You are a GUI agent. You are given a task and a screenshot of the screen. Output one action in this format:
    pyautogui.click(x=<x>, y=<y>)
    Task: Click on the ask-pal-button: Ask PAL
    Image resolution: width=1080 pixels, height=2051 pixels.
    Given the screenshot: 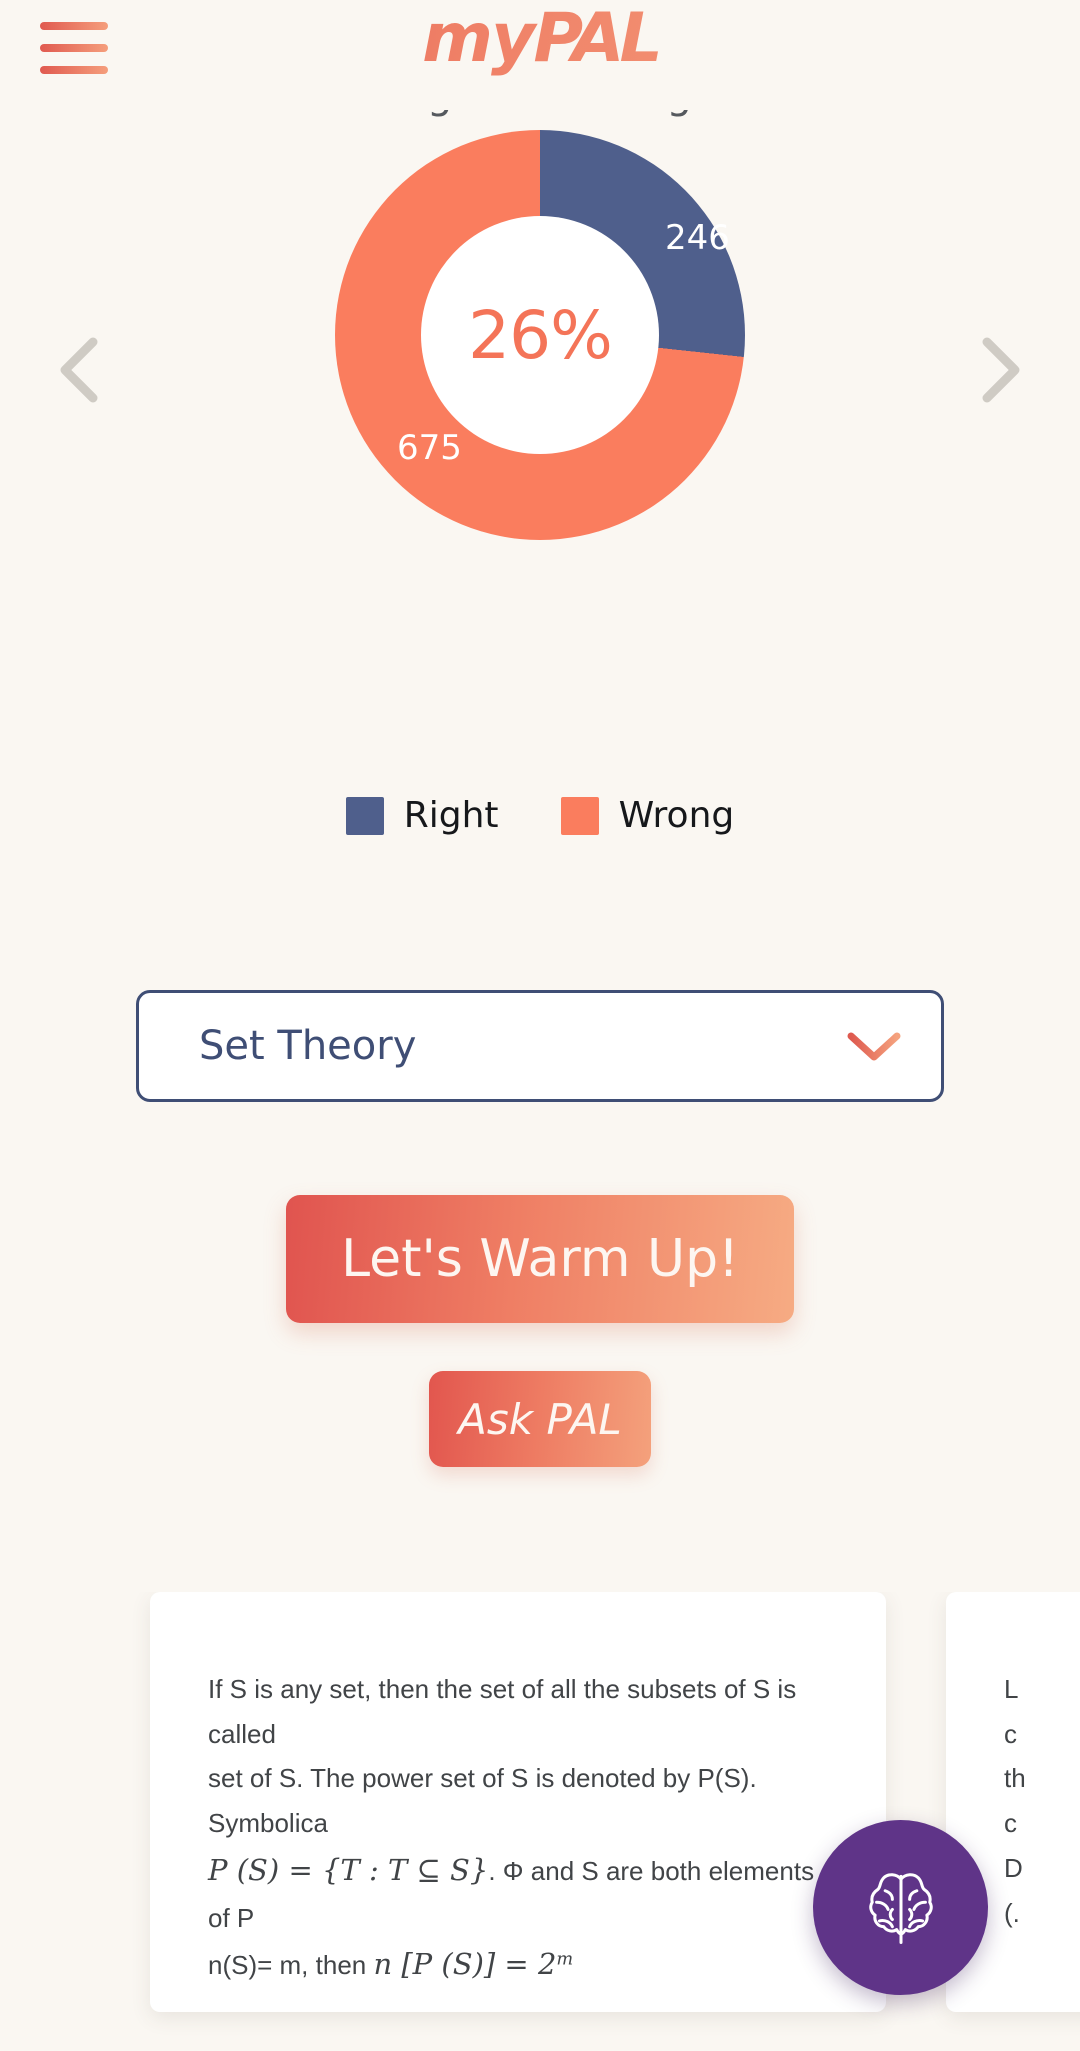 What is the action you would take?
    pyautogui.click(x=540, y=1419)
    